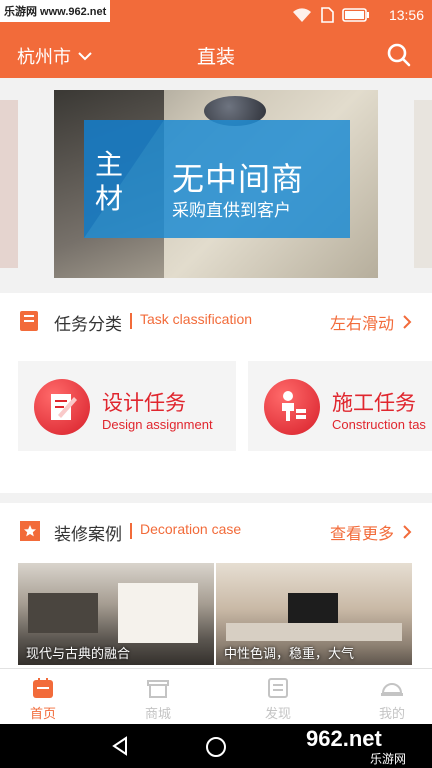 This screenshot has height=768, width=432. Describe the element at coordinates (30, 531) in the screenshot. I see `bookmark-star-icon` at that location.